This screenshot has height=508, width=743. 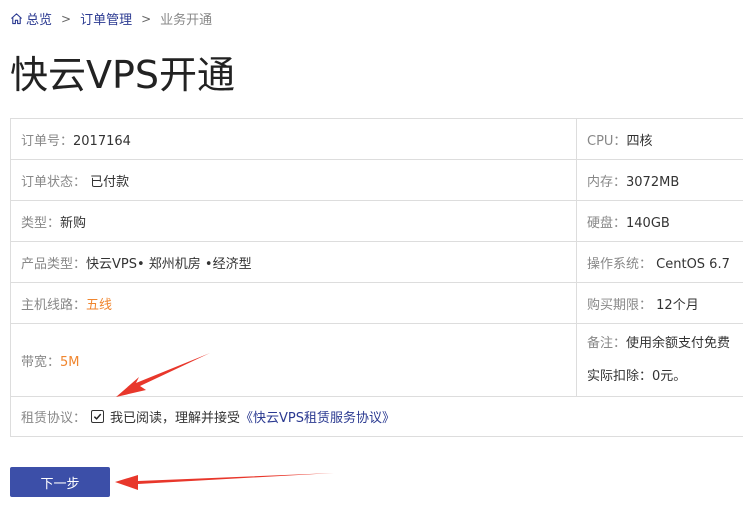 What do you see at coordinates (224, 481) in the screenshot?
I see `arrow-to-next-button` at bounding box center [224, 481].